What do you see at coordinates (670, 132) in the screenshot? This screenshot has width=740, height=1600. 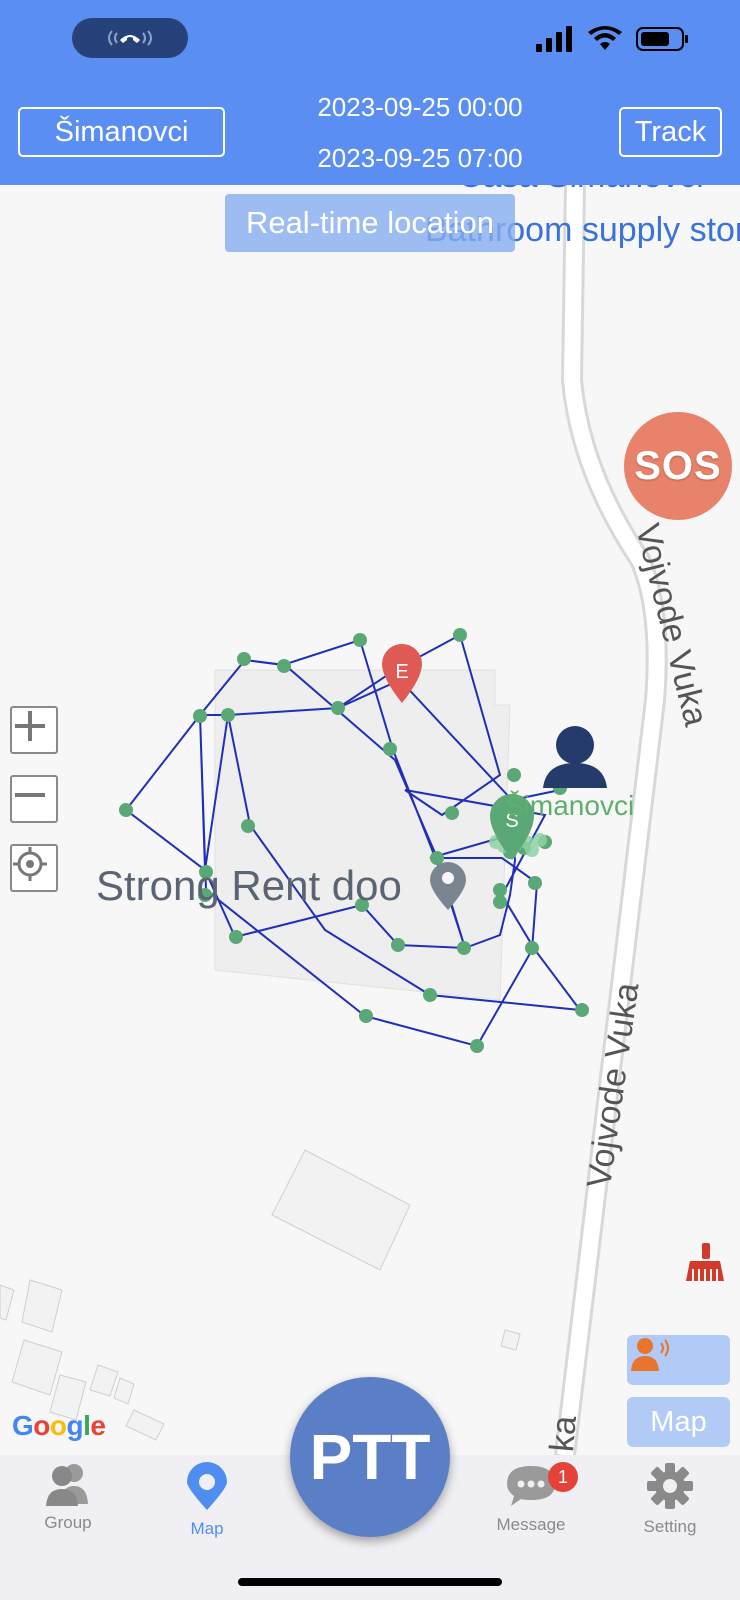 I see `track-button: Track` at bounding box center [670, 132].